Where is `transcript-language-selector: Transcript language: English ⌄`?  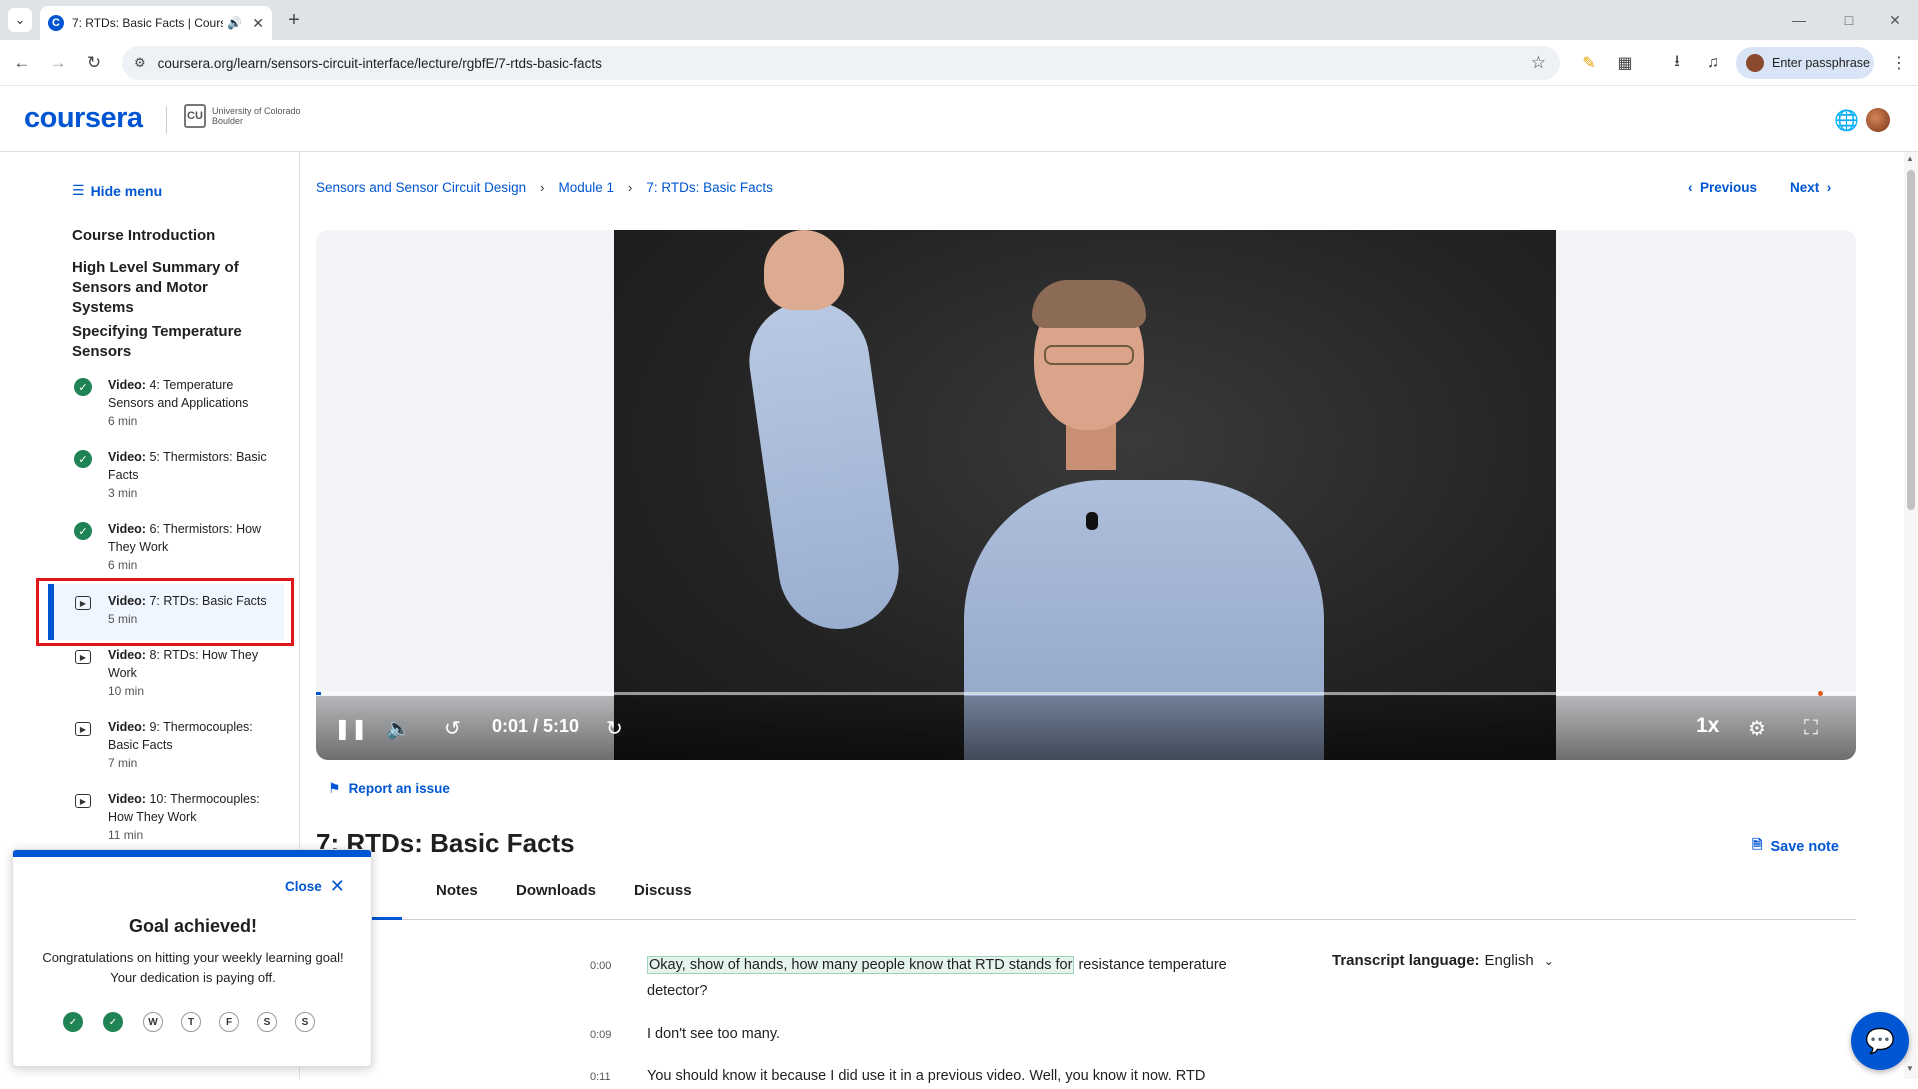 transcript-language-selector: Transcript language: English ⌄ is located at coordinates (1443, 960).